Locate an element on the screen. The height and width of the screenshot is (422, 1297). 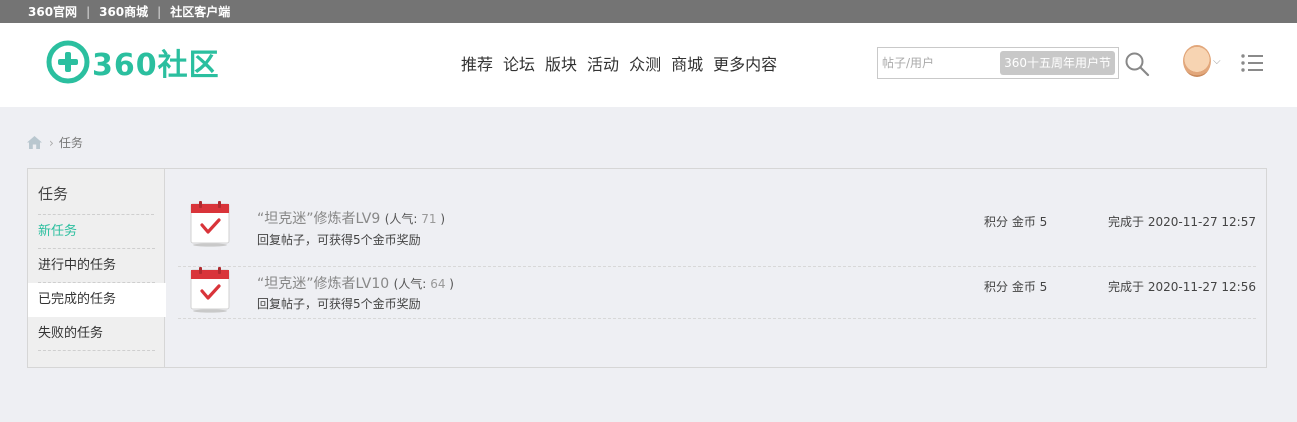
search-icon is located at coordinates (1137, 64).